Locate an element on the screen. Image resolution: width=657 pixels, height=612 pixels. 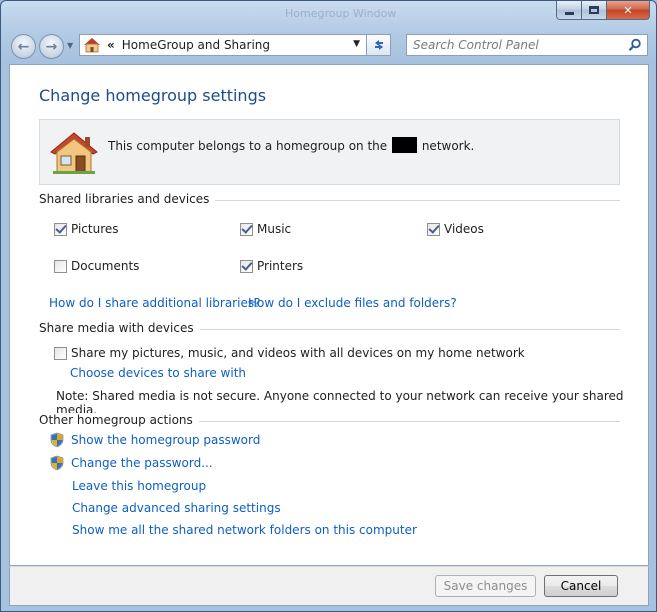
back-arrow-icon: ← is located at coordinates (23, 46).